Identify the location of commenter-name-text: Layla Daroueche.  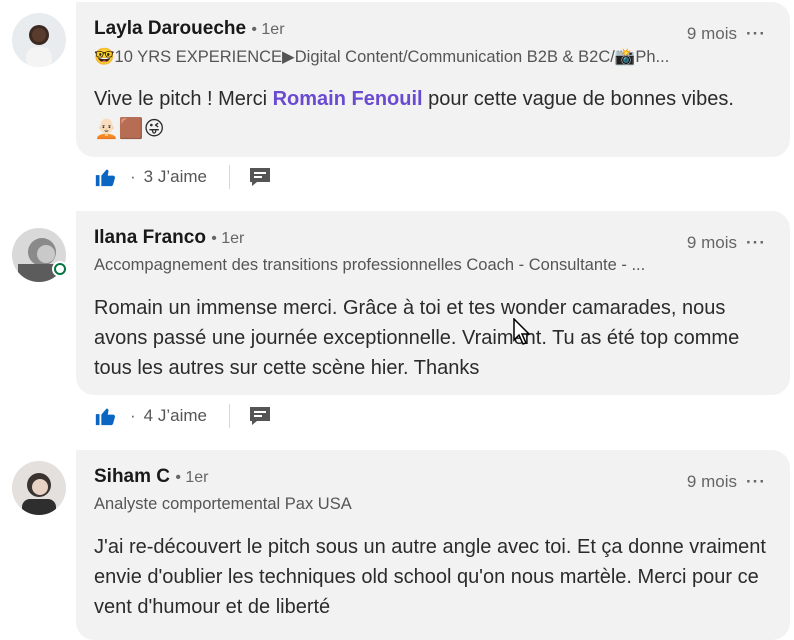
(170, 28).